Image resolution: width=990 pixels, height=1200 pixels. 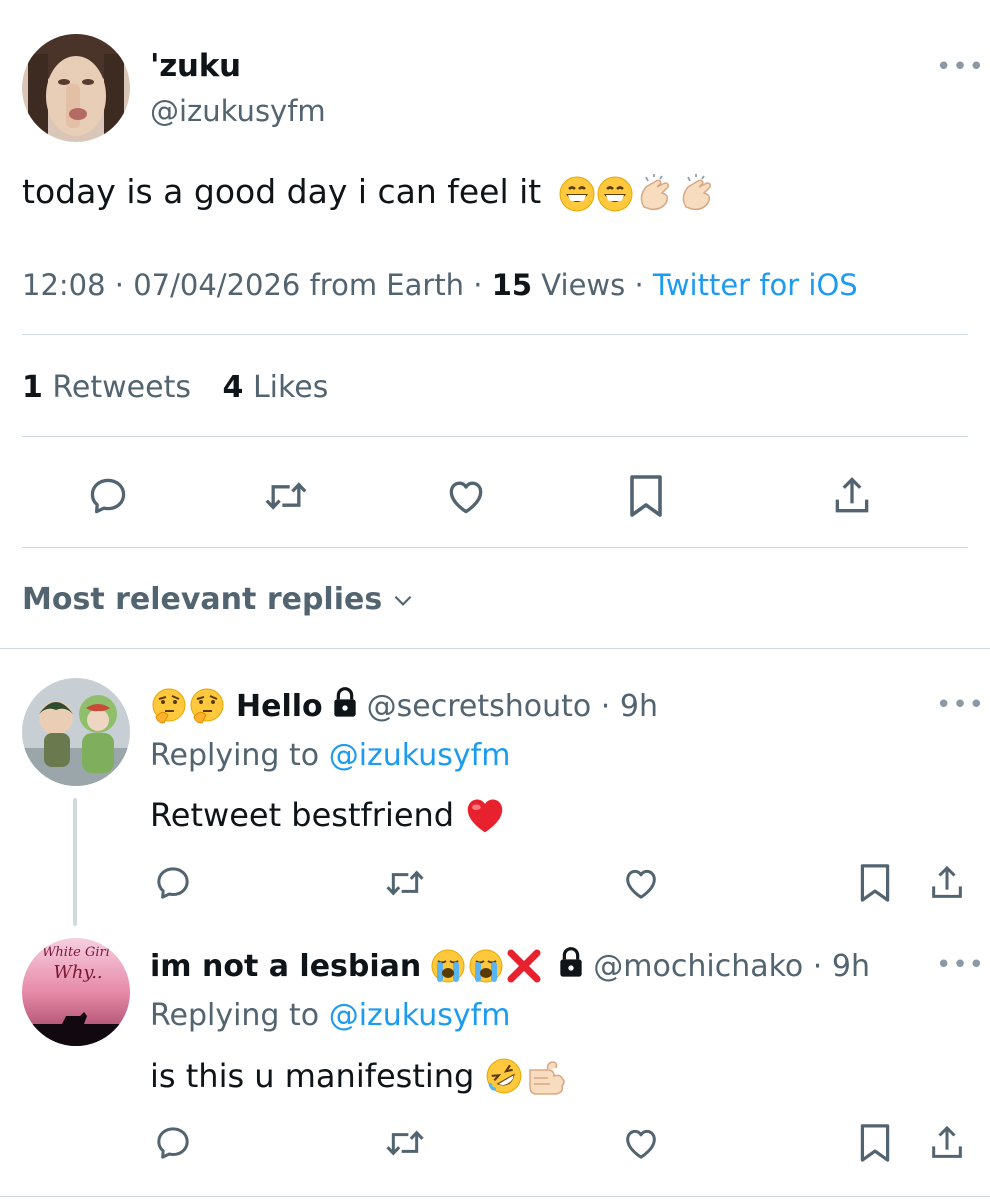 I want to click on reply-handle-time: @secretshouto · 9h, so click(x=512, y=706).